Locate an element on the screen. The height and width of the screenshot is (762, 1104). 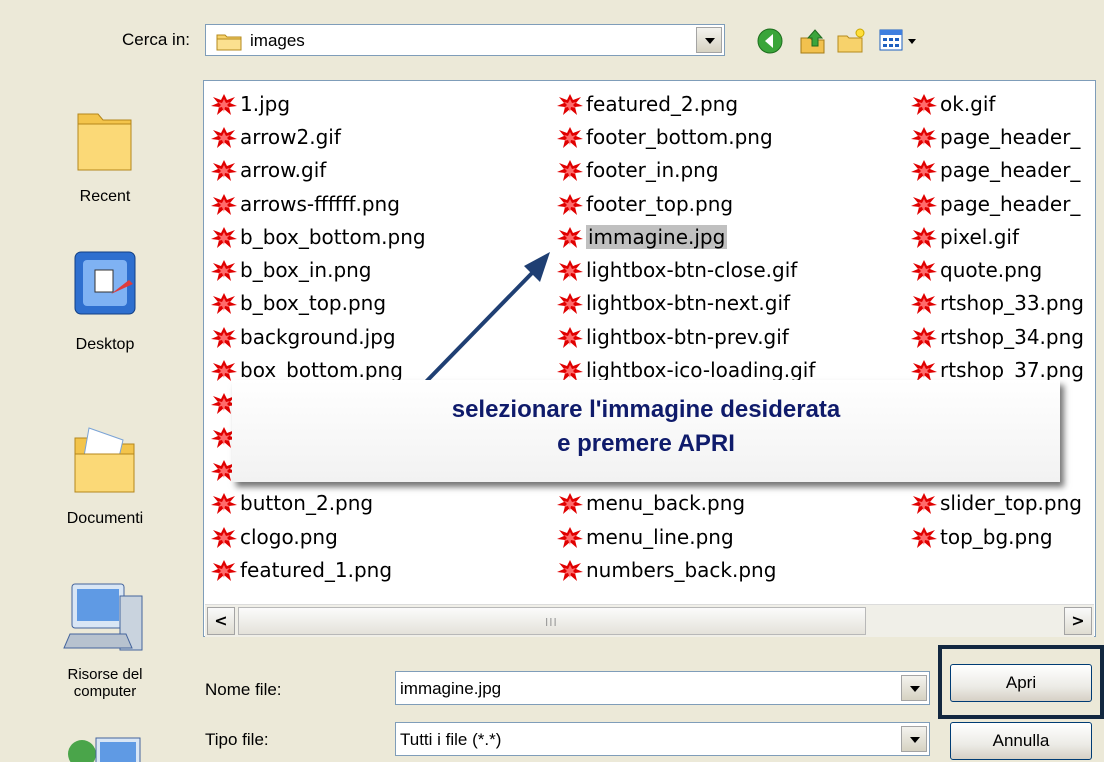
network-icon is located at coordinates (103, 745).